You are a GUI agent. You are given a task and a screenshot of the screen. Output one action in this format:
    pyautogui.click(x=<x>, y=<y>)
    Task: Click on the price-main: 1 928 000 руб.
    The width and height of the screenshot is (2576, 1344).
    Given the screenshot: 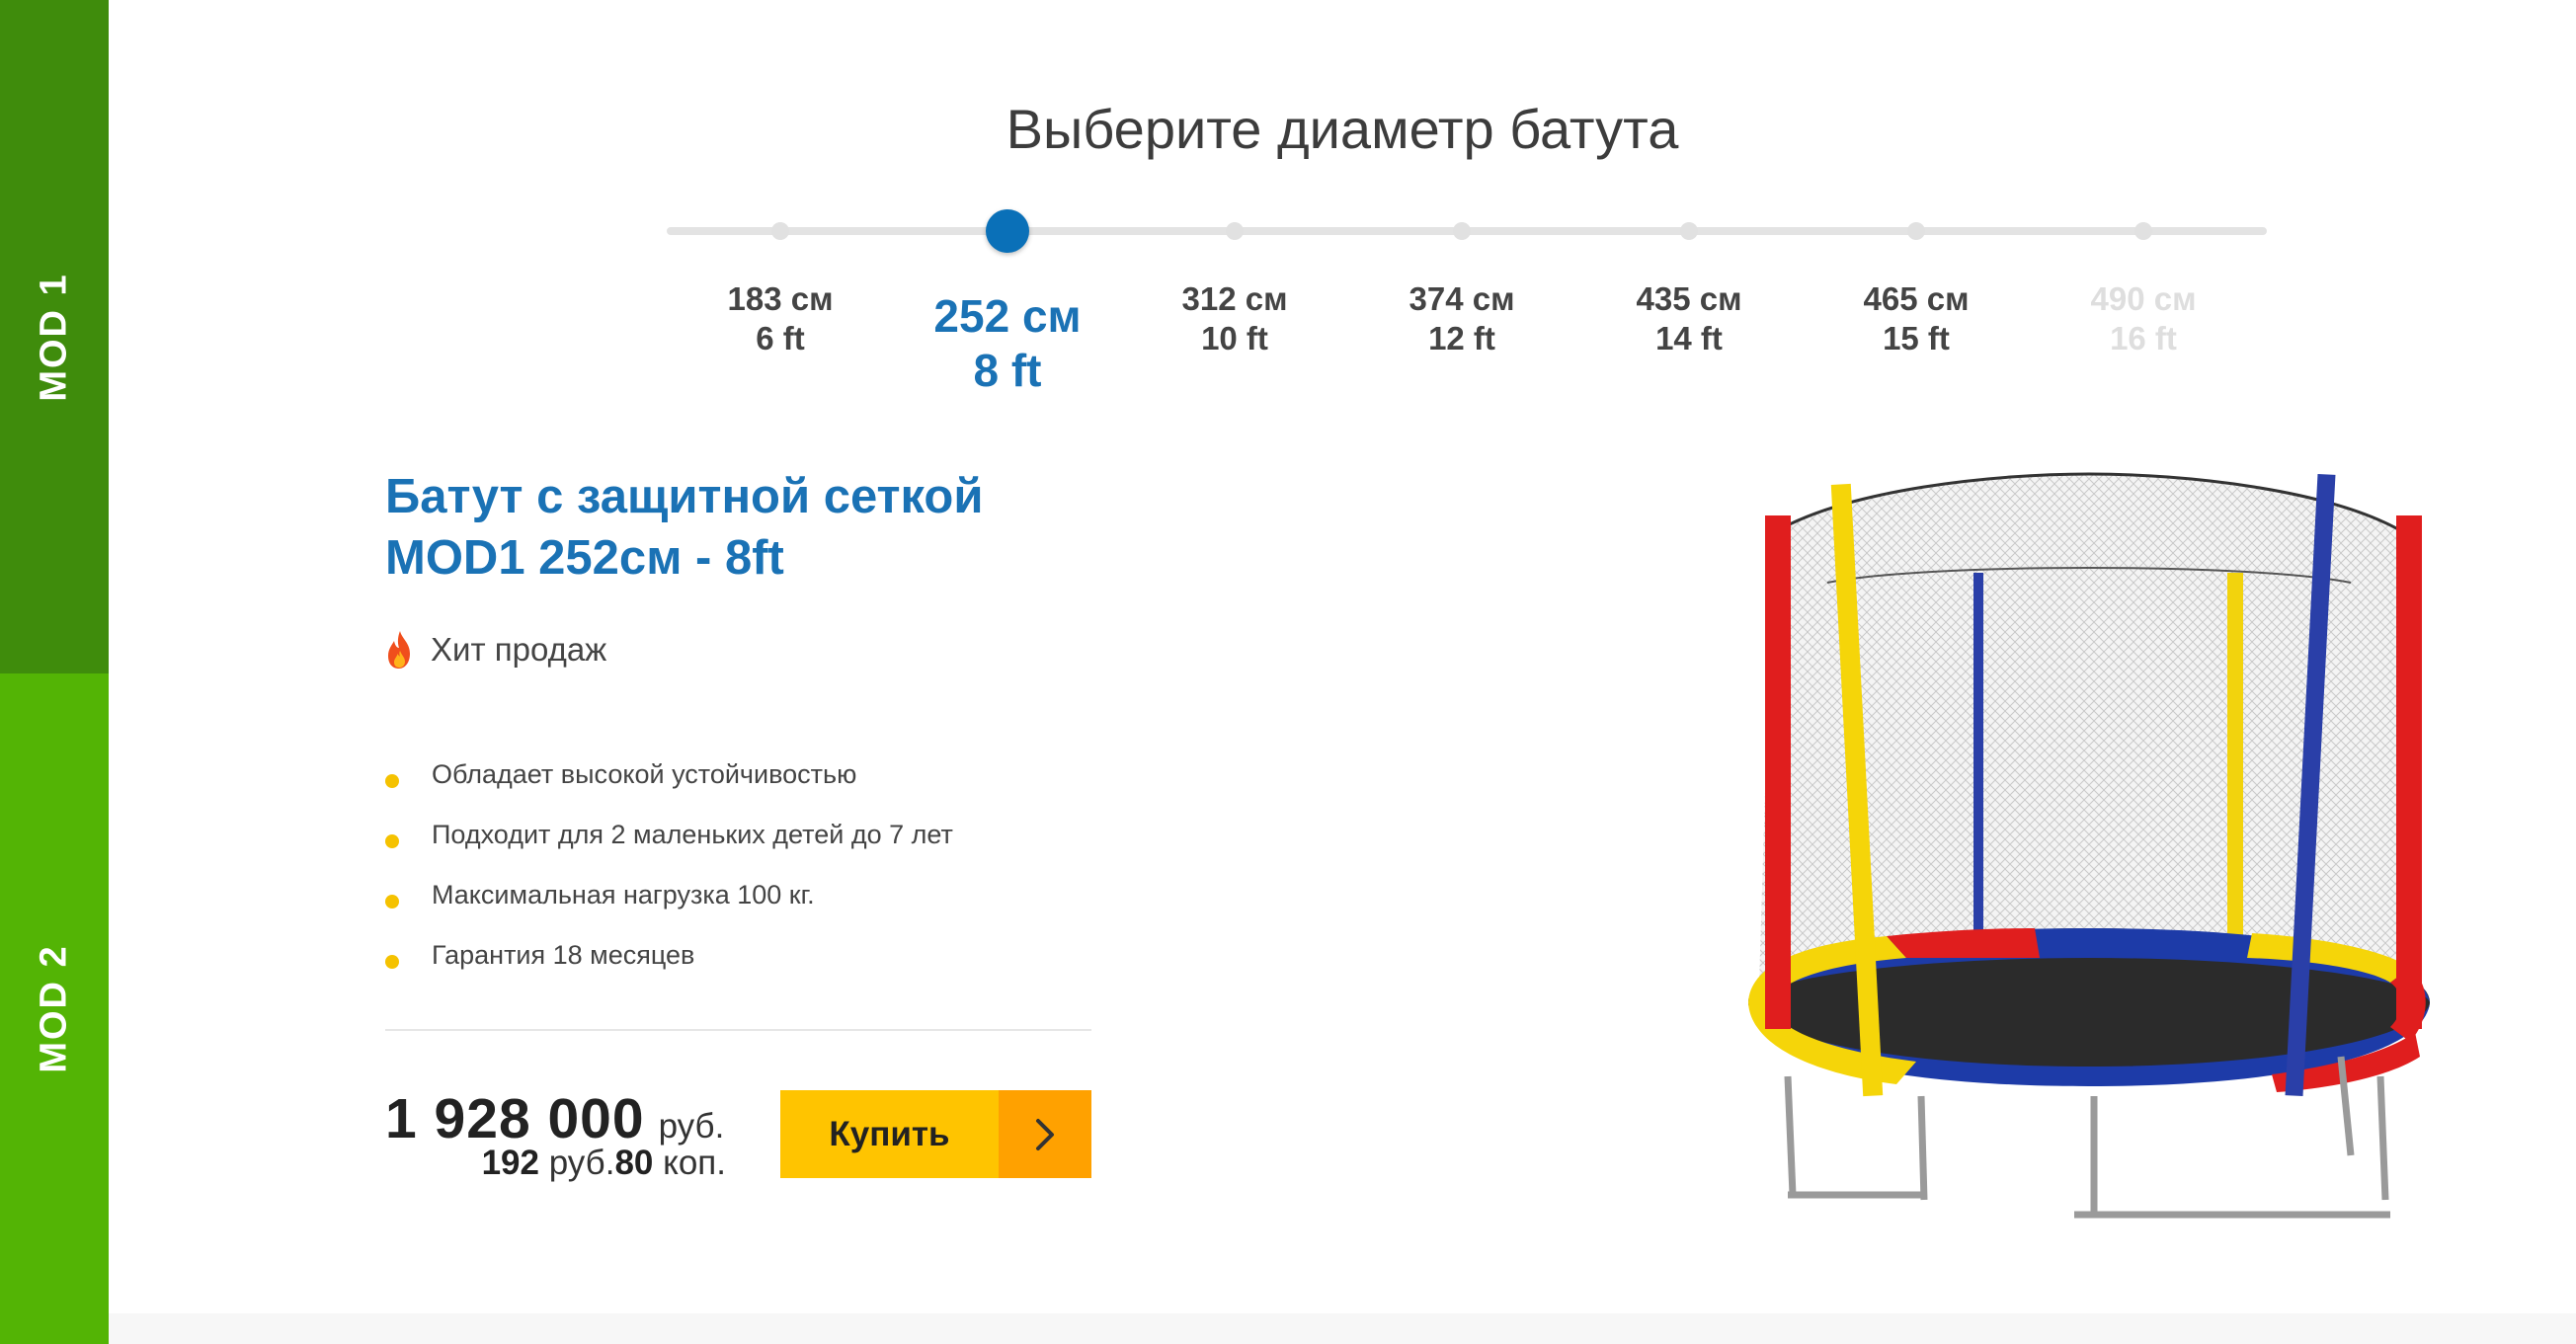 What is the action you would take?
    pyautogui.click(x=555, y=1118)
    